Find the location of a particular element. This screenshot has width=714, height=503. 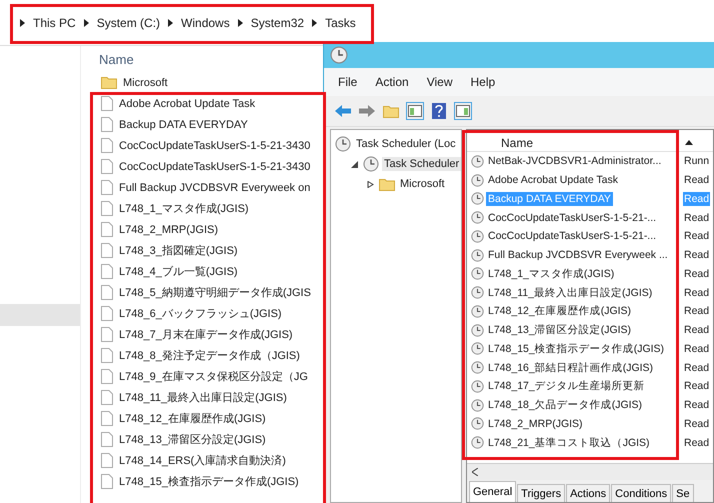

pane-icon is located at coordinates (415, 111).